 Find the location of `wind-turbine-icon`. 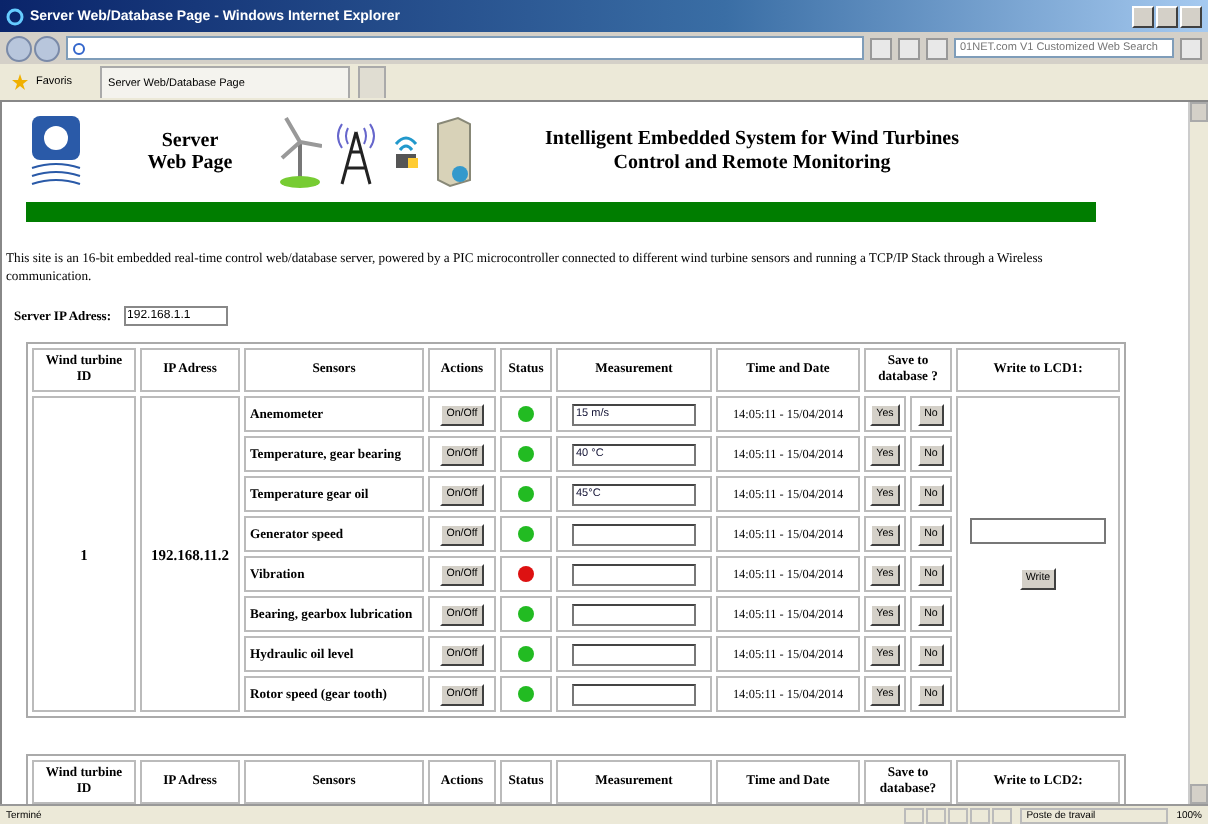

wind-turbine-icon is located at coordinates (300, 152).